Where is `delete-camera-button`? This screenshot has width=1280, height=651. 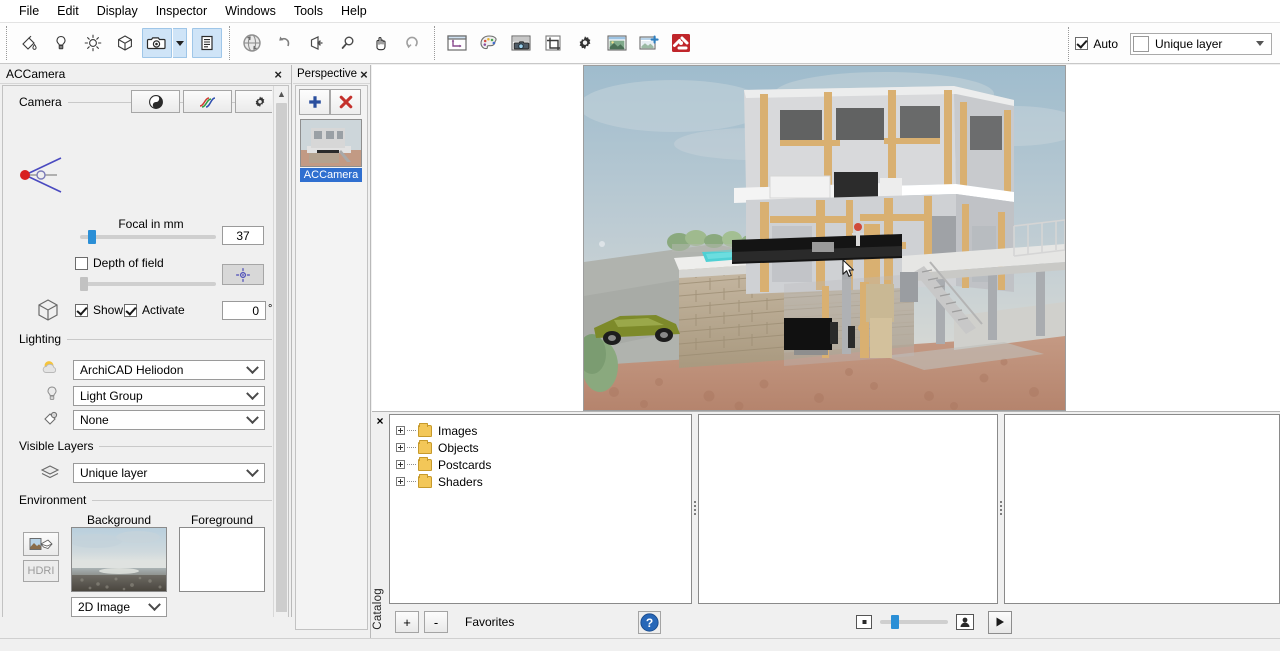
delete-camera-button is located at coordinates (345, 102).